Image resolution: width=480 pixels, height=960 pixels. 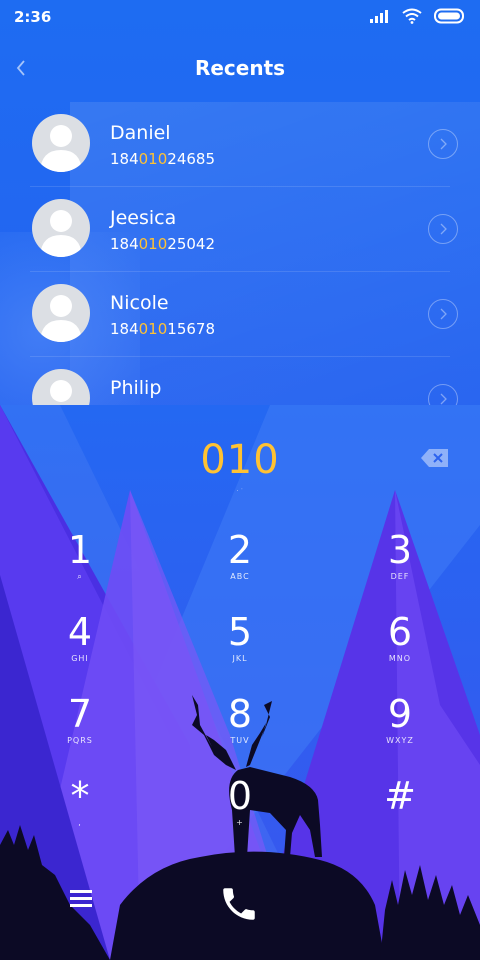 I want to click on key-letters: JKL, so click(x=240, y=658).